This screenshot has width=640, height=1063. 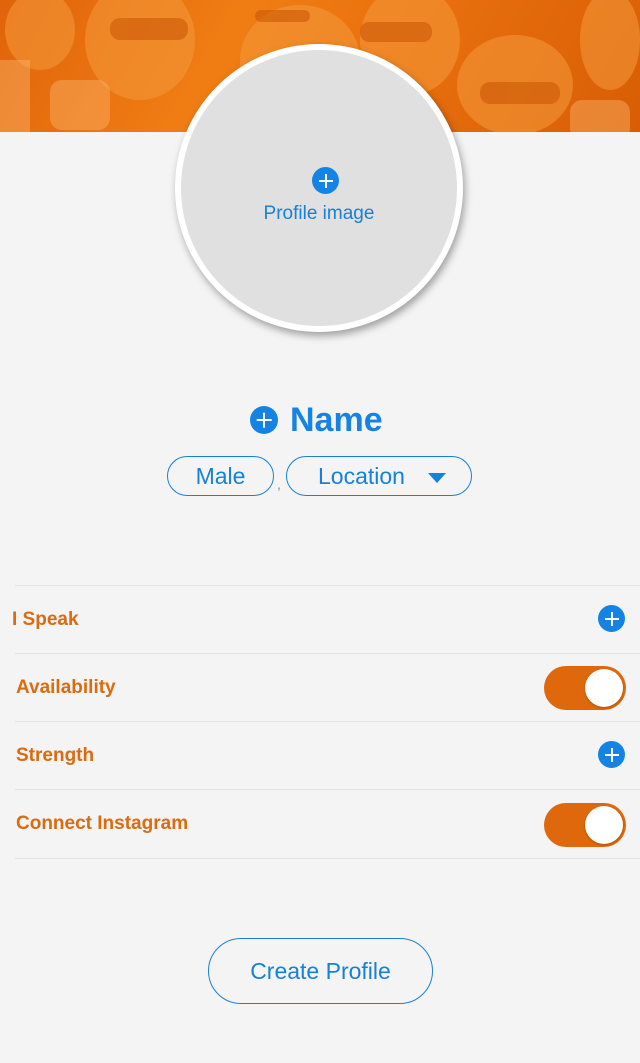 I want to click on gender-value: Male, so click(x=220, y=475).